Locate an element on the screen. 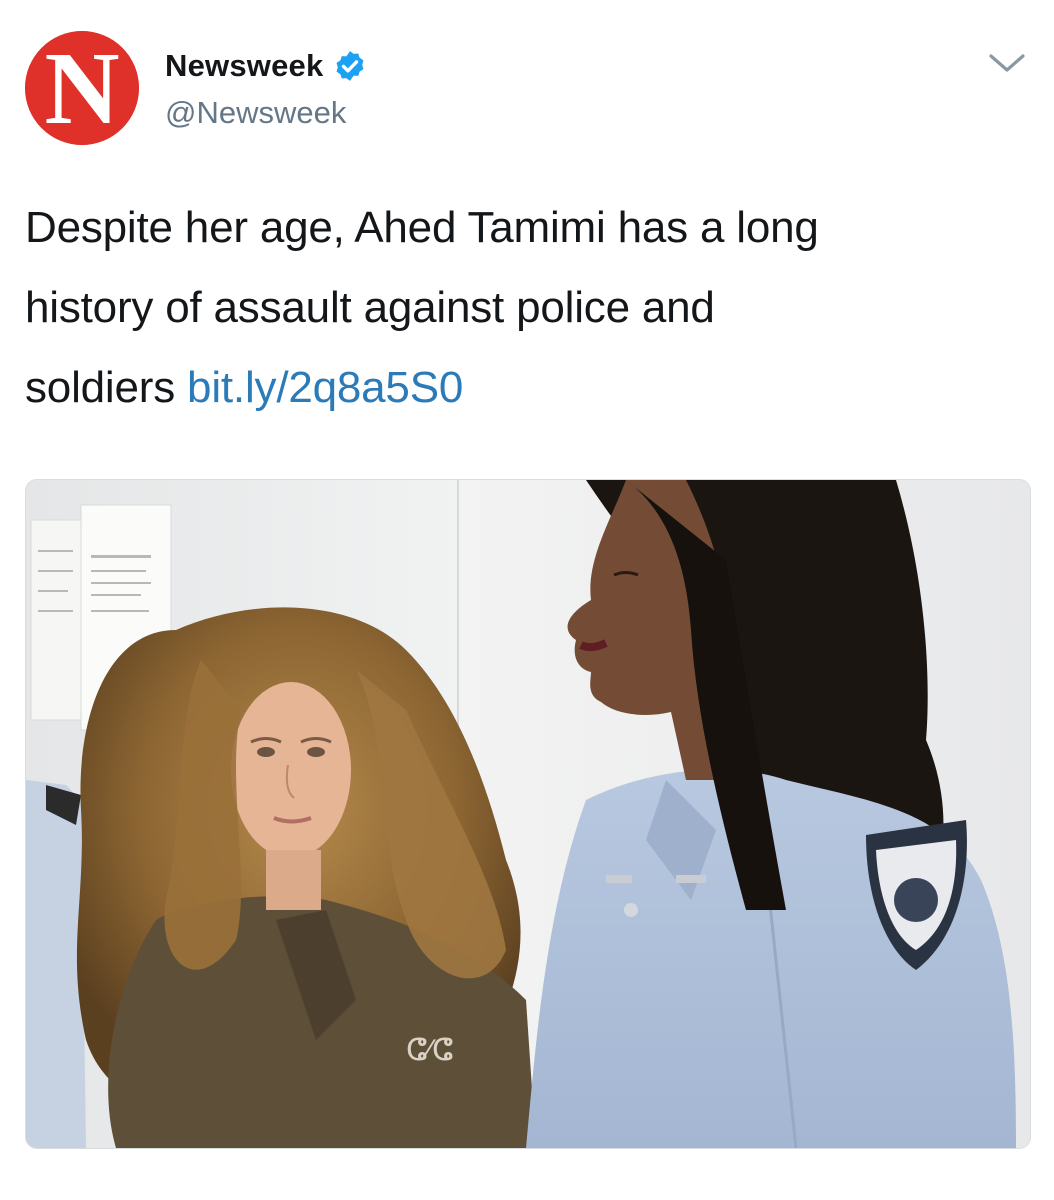 Image resolution: width=1054 pixels, height=1200 pixels. avatar-letter: N is located at coordinates (81, 88).